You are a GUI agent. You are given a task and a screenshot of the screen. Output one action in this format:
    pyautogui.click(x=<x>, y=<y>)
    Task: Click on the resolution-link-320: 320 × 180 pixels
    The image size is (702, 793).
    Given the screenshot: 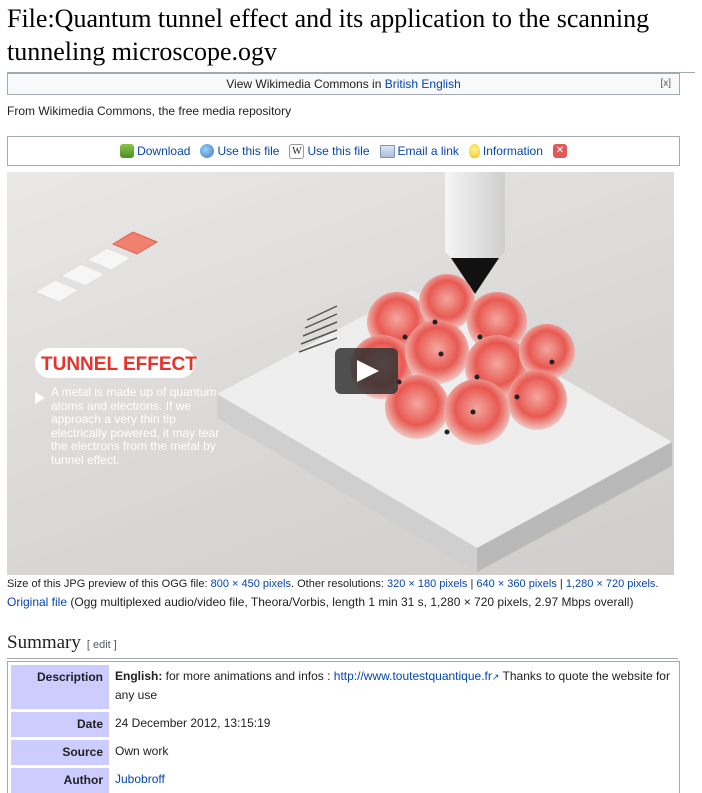 What is the action you would take?
    pyautogui.click(x=427, y=584)
    